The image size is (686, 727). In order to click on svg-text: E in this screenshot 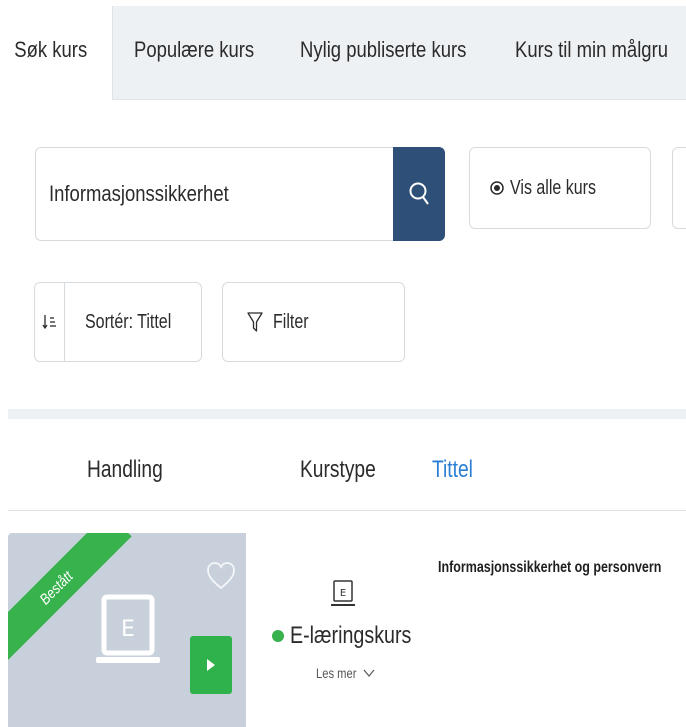, I will do `click(128, 629)`.